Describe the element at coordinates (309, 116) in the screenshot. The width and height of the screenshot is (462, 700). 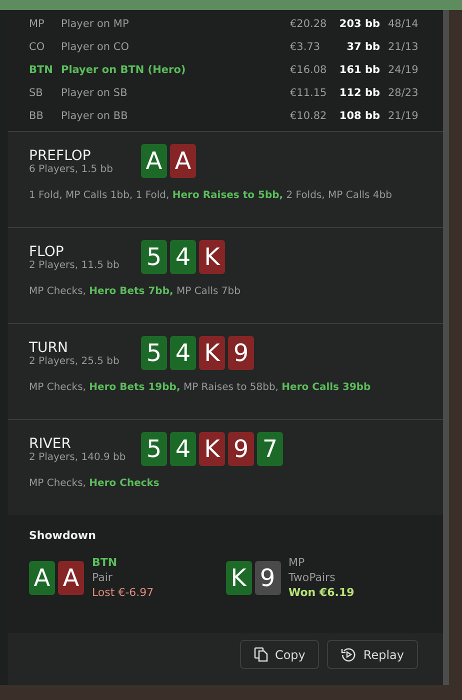
I see `player-stack: €10.82` at that location.